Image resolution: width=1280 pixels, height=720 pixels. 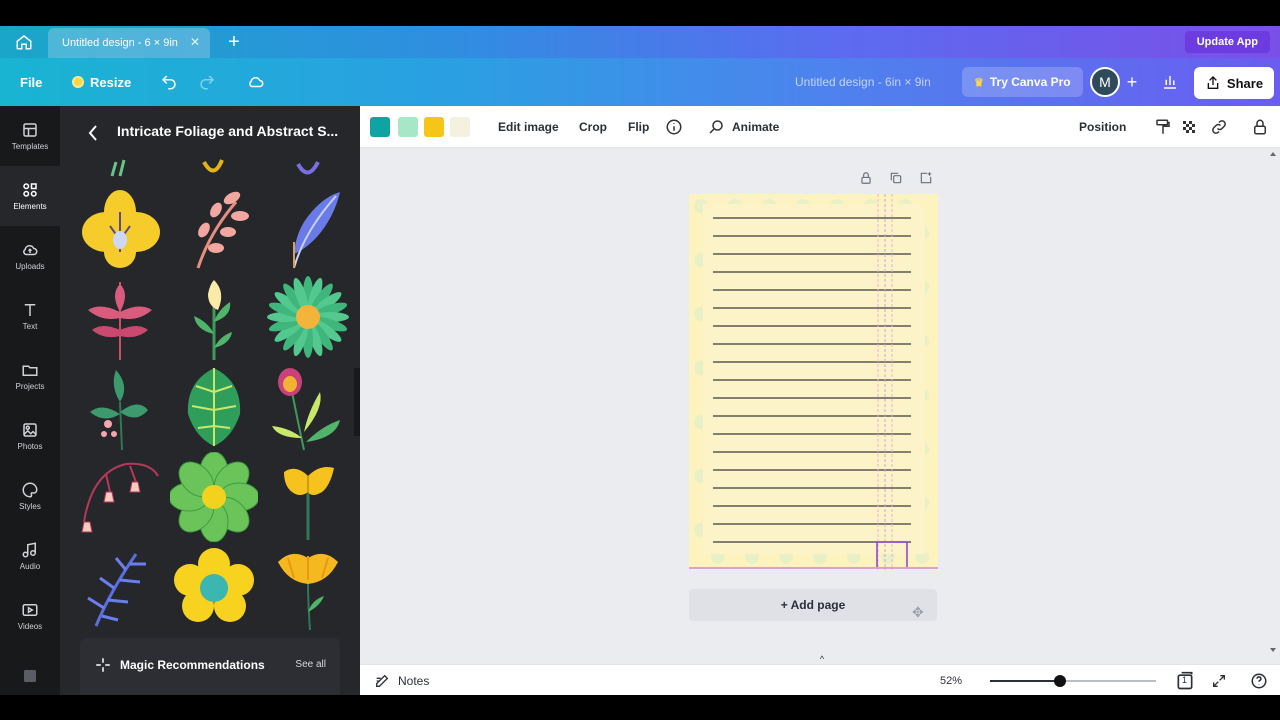 I want to click on add-page-button: + Add page, so click(x=813, y=605).